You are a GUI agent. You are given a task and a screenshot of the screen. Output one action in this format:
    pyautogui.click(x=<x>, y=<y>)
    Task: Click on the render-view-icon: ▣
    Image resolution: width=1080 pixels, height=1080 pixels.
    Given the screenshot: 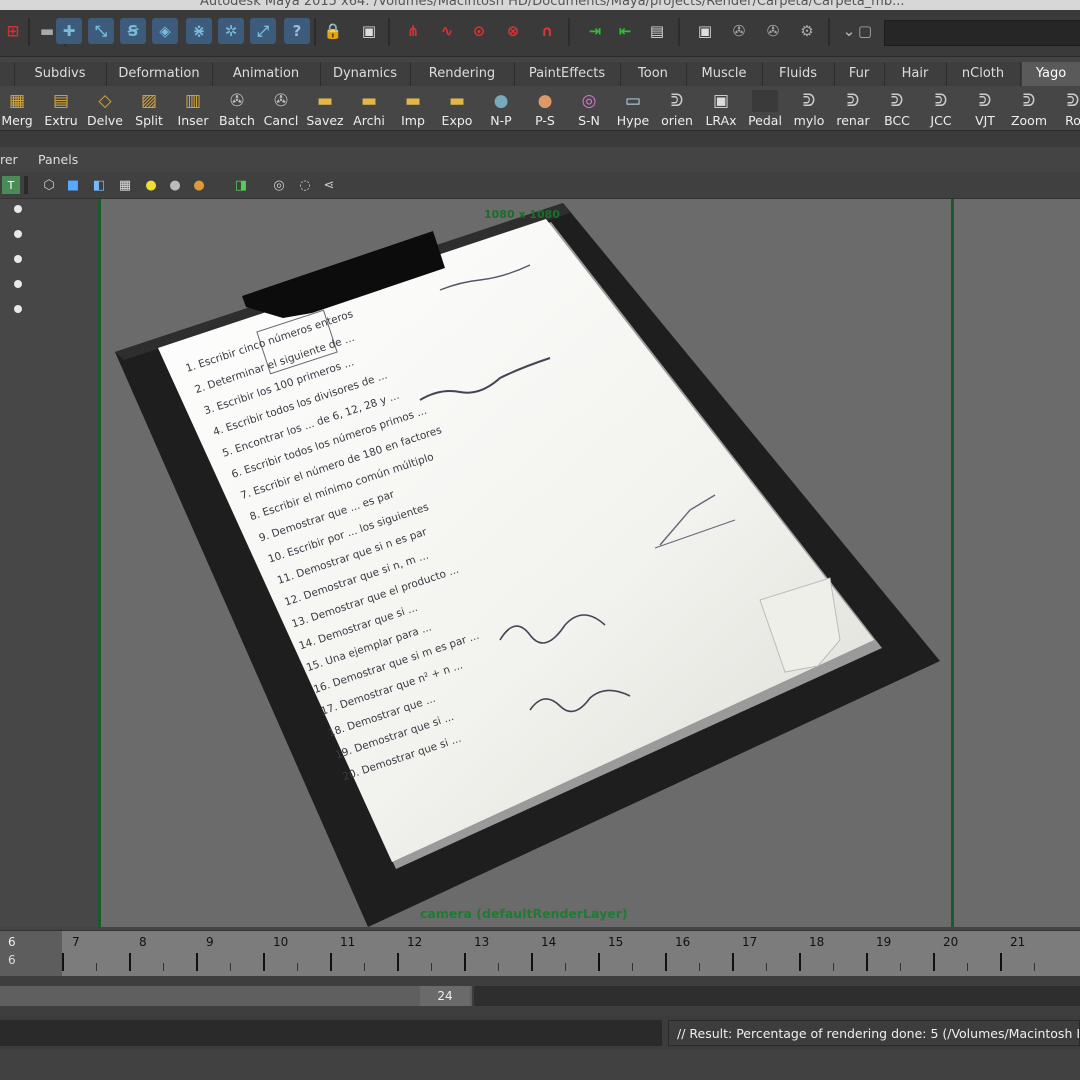 What is the action you would take?
    pyautogui.click(x=705, y=31)
    